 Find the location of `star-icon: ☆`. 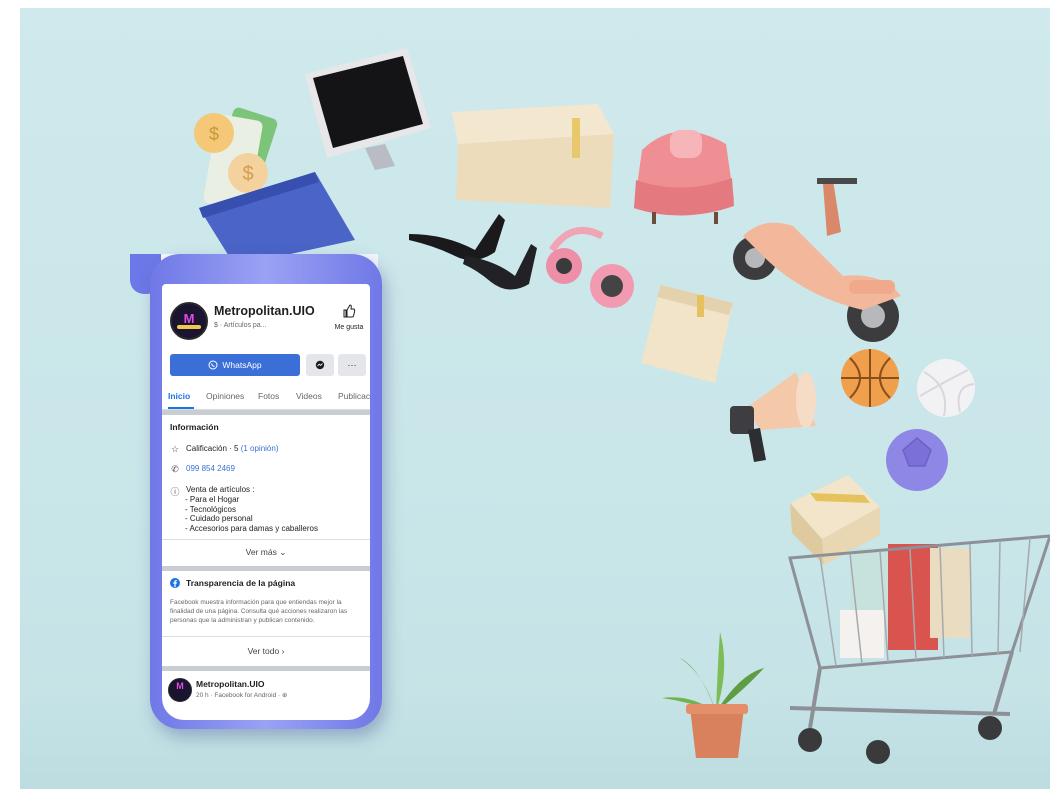

star-icon: ☆ is located at coordinates (175, 449).